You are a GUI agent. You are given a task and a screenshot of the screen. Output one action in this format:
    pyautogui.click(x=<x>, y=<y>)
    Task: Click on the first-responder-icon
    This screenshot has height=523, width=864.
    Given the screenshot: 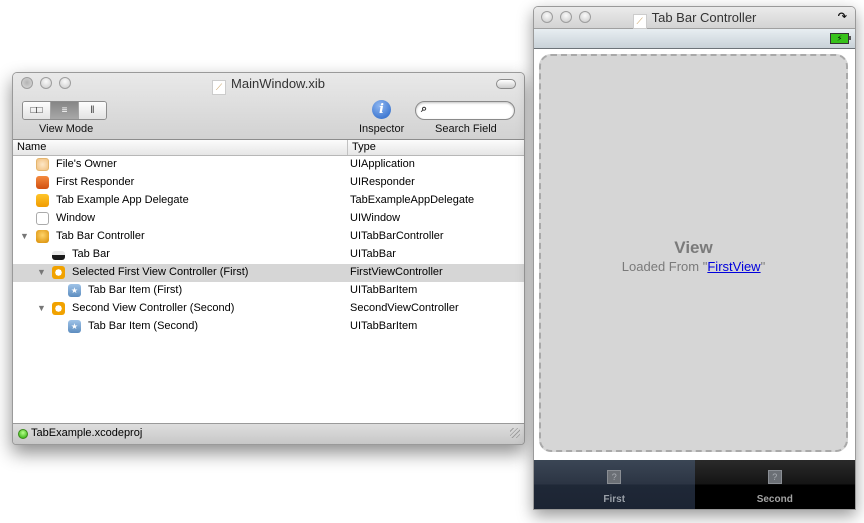 What is the action you would take?
    pyautogui.click(x=42, y=182)
    